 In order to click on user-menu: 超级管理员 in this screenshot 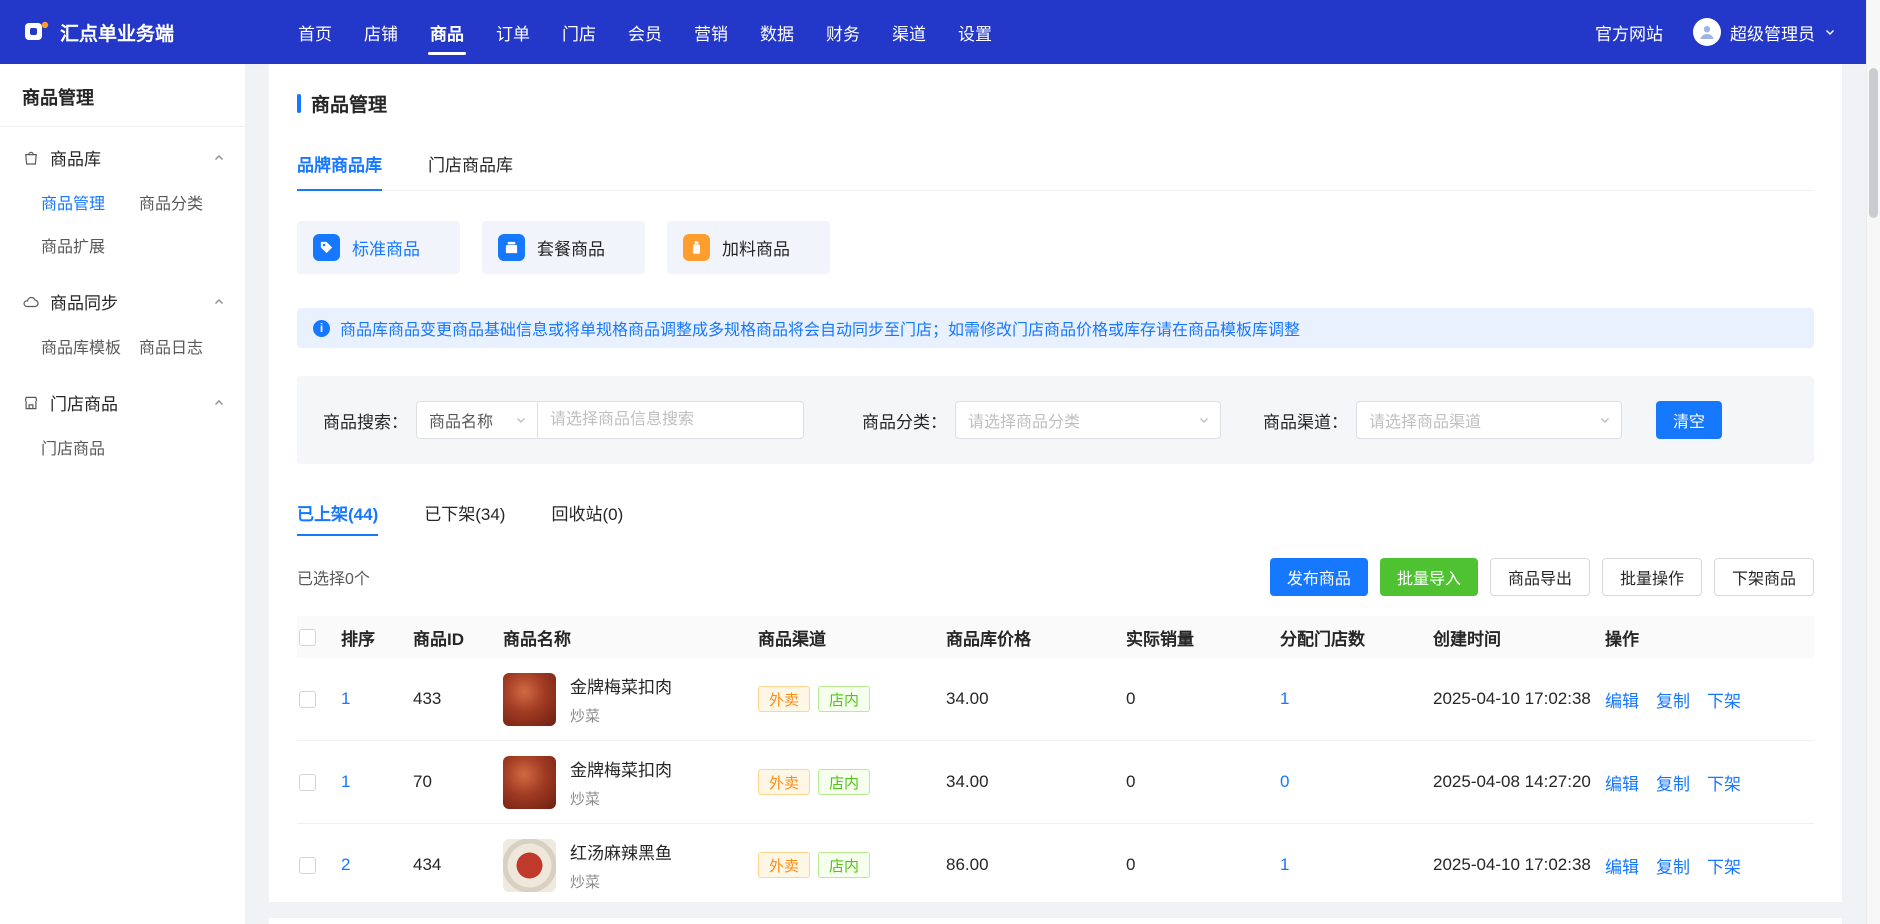, I will do `click(1764, 32)`.